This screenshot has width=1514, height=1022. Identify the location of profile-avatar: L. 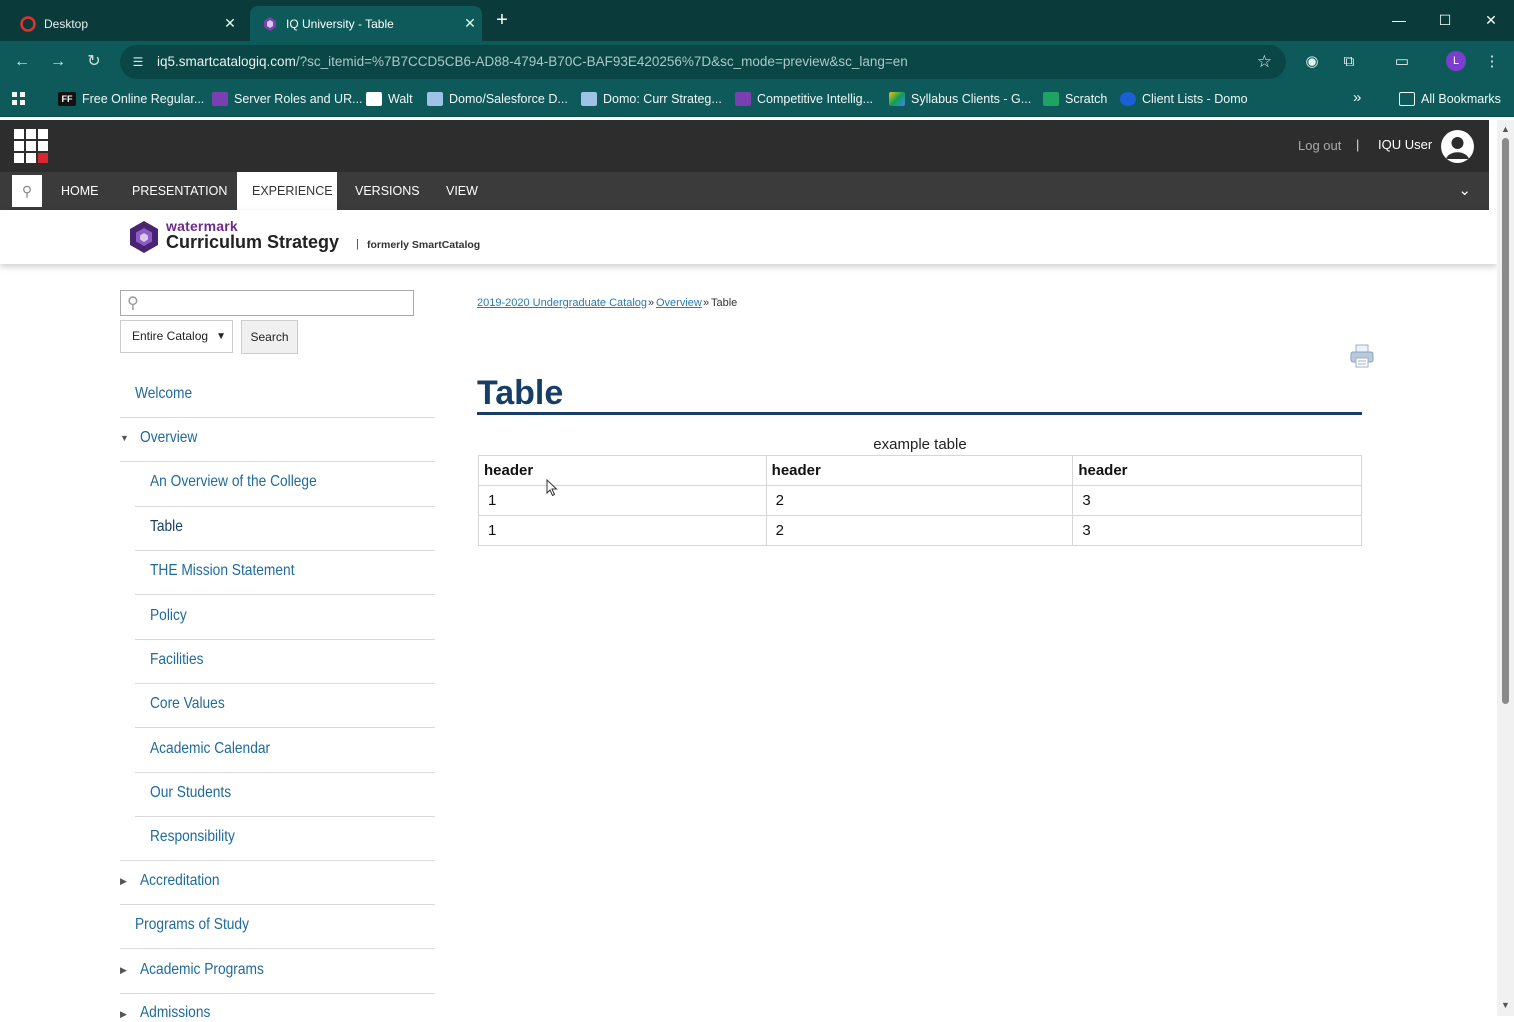
(1456, 61).